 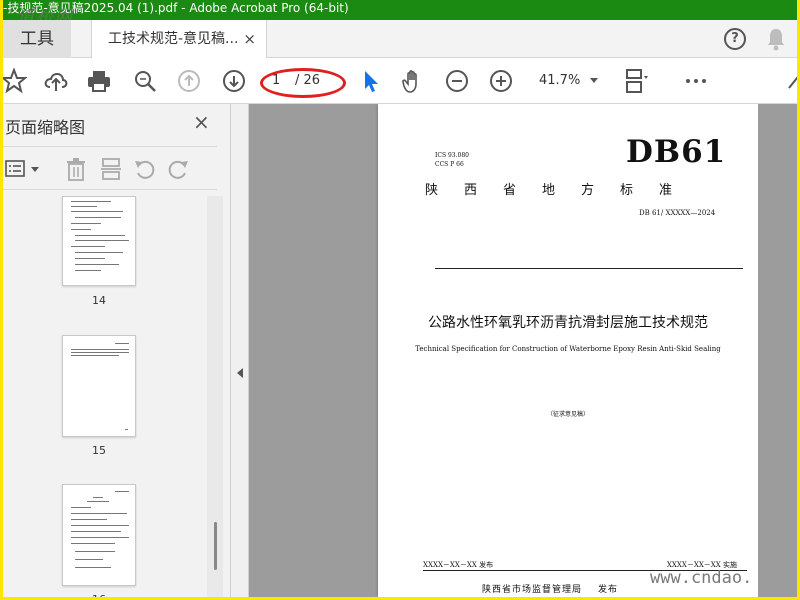 I want to click on issuer-line: 陕西省市场监督管理局 发布, so click(x=550, y=588).